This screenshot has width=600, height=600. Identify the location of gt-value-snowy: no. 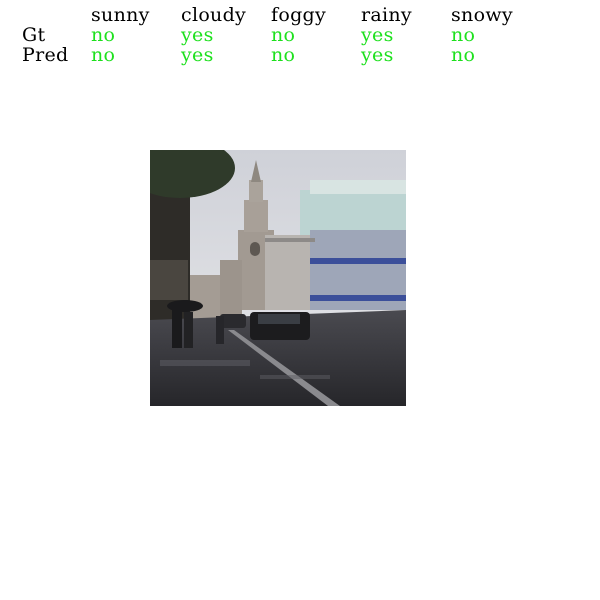
(463, 35).